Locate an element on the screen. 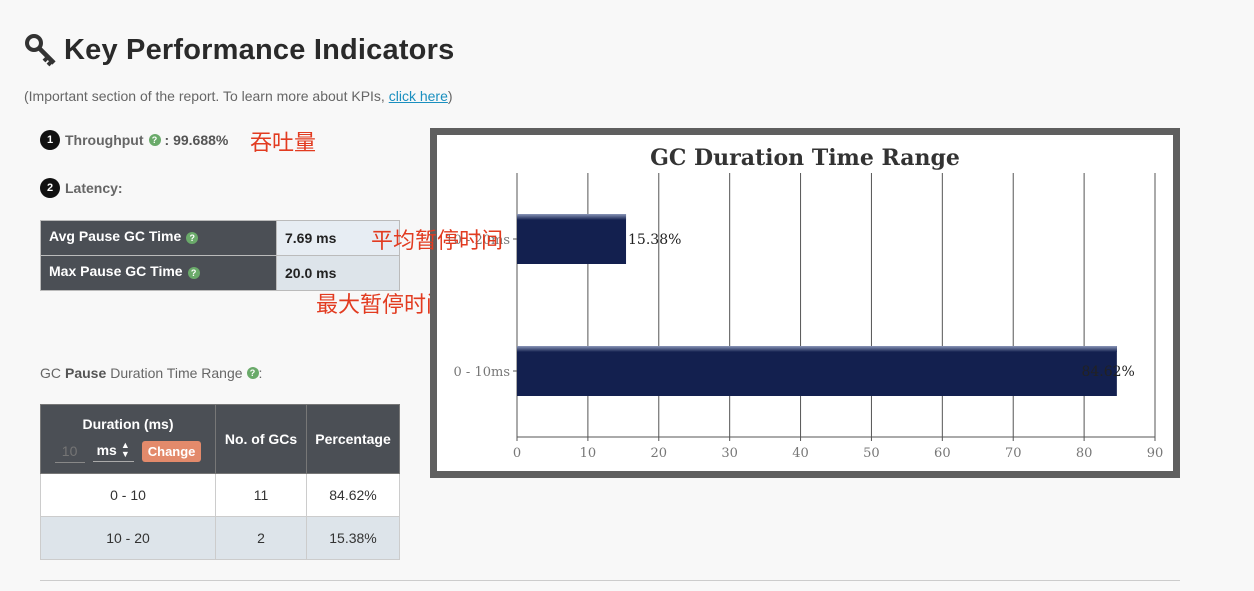 This screenshot has width=1254, height=591. change-button: Change is located at coordinates (171, 451).